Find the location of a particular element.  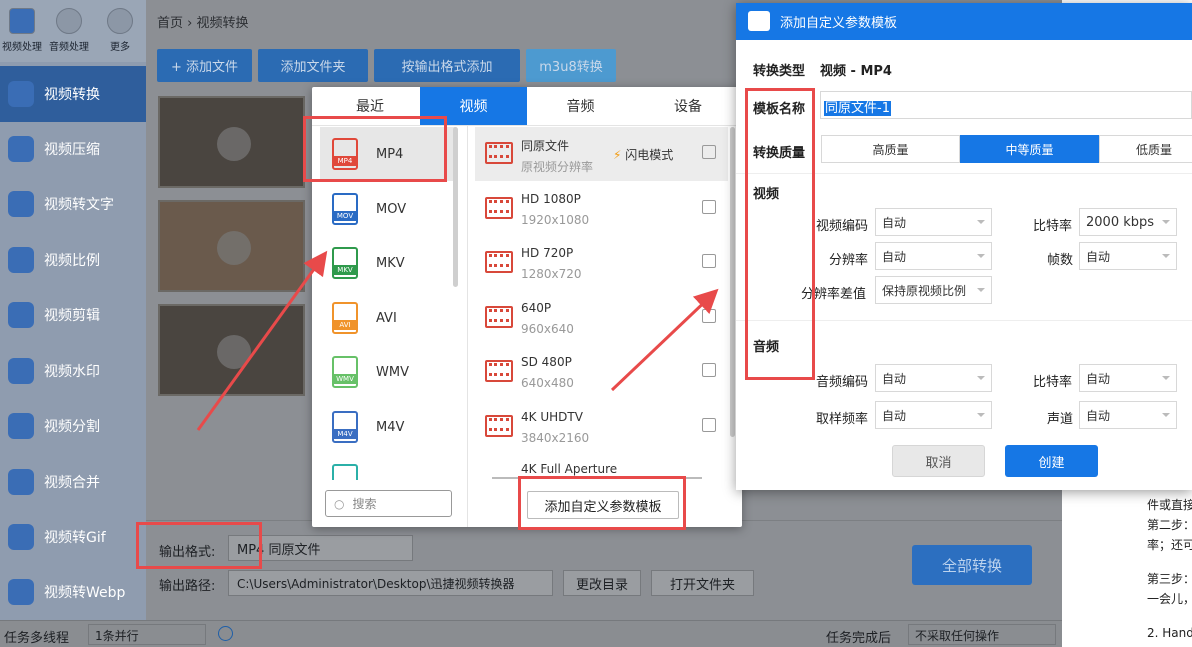

arrow-to-dialog is located at coordinates (664, 340).